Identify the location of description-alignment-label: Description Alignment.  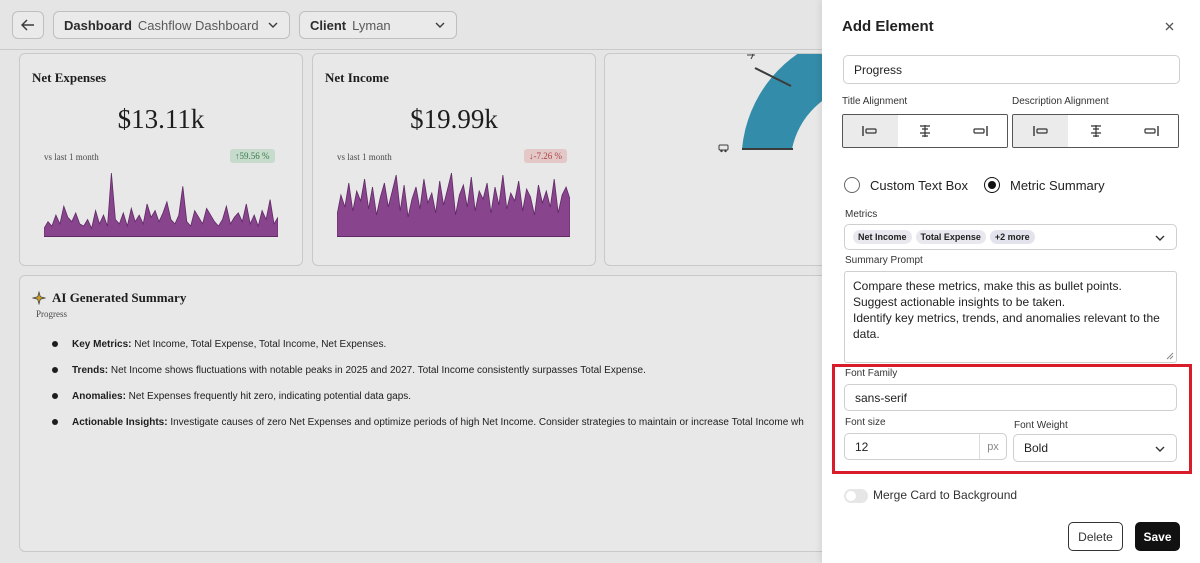
(1060, 101).